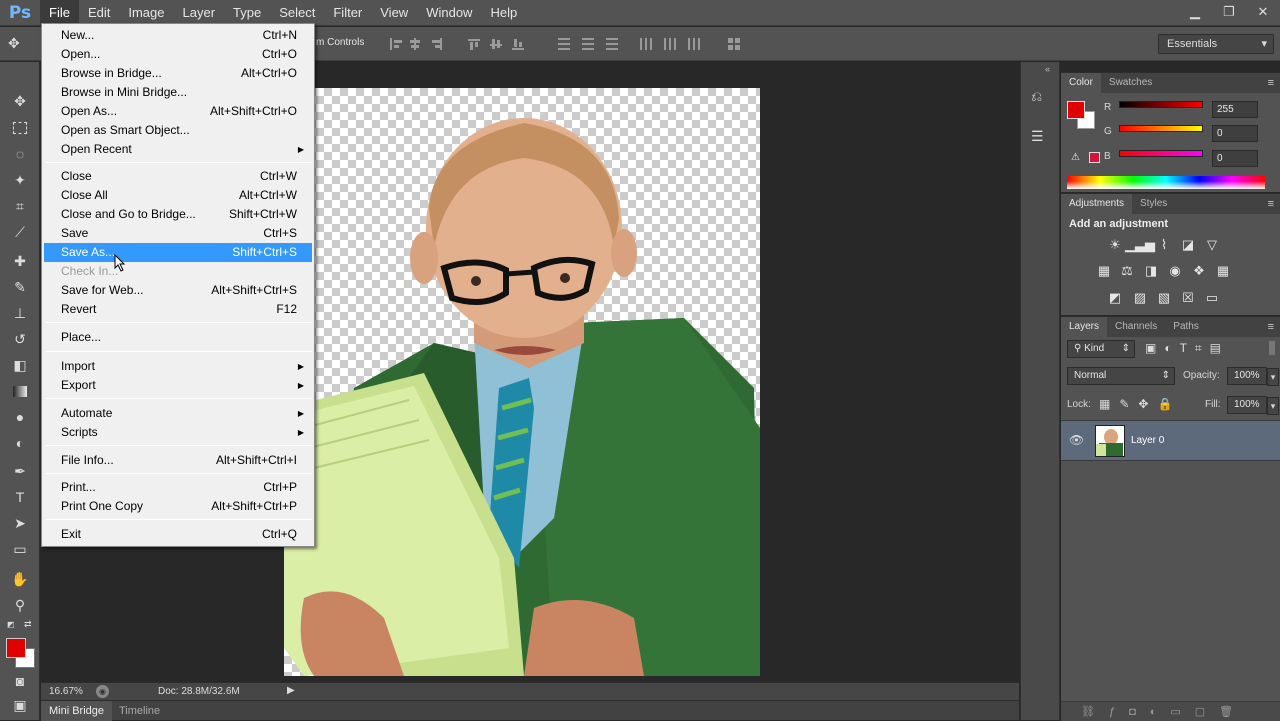 This screenshot has height=721, width=1280. What do you see at coordinates (20, 180) in the screenshot?
I see `magic-wand-tool-icon: ✦` at bounding box center [20, 180].